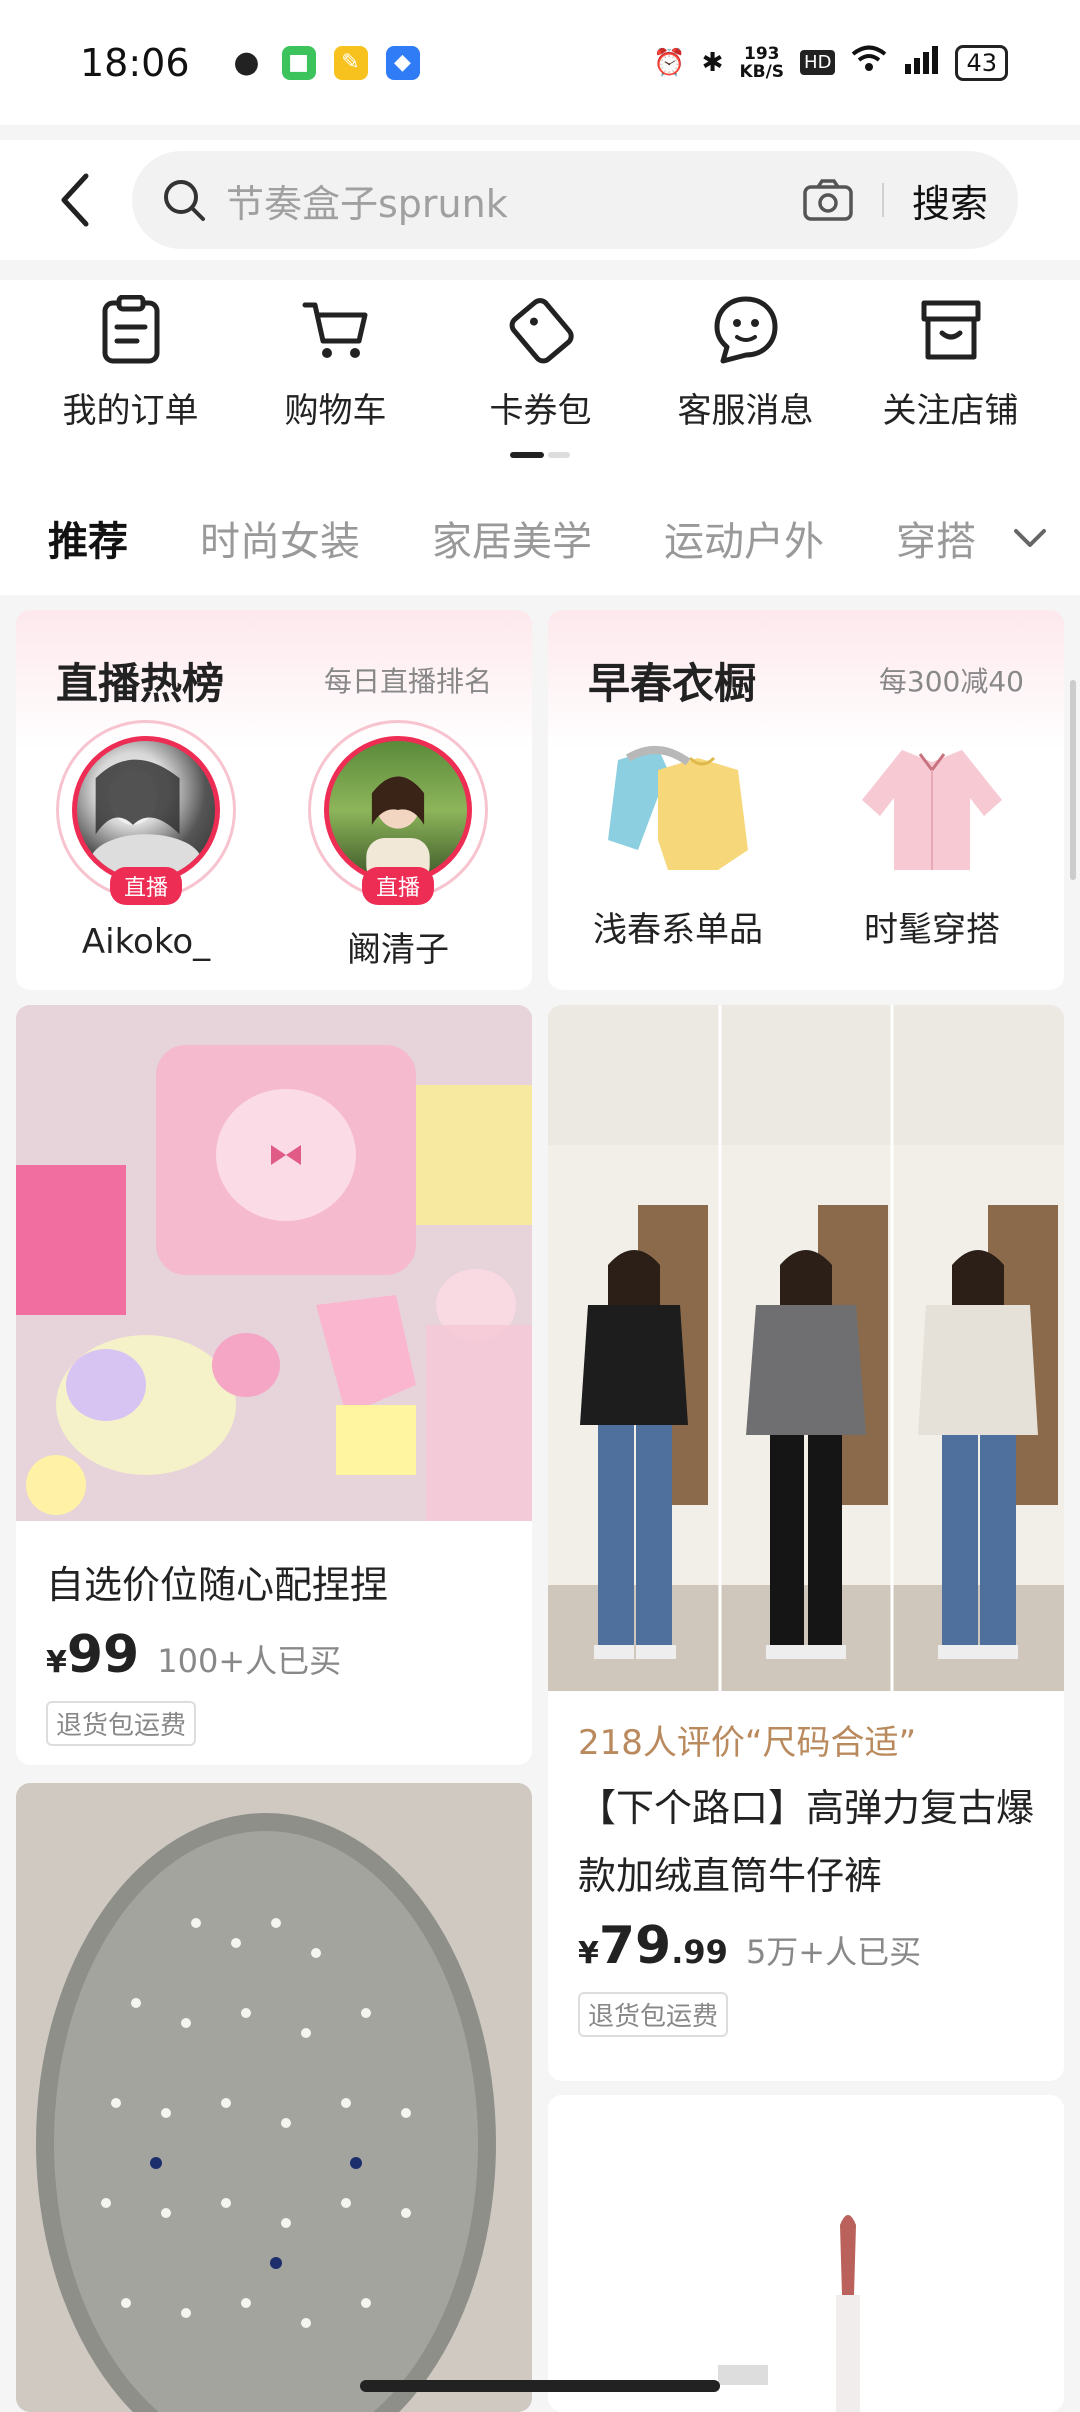 This screenshot has width=1080, height=2412. What do you see at coordinates (398, 950) in the screenshot?
I see `streamer-name: 阚清子` at bounding box center [398, 950].